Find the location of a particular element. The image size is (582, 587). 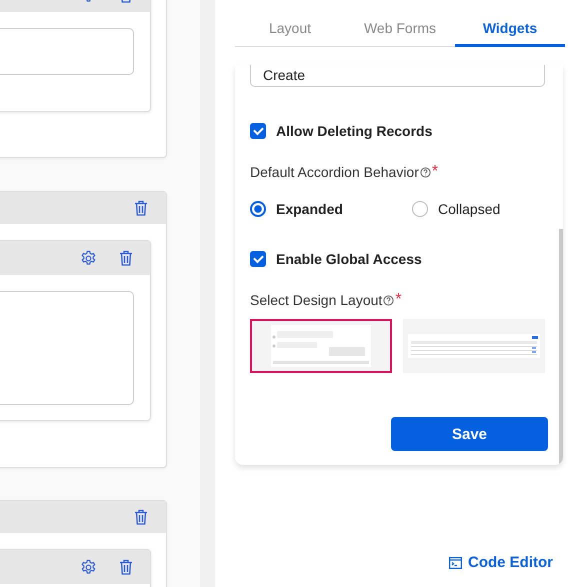

radio-label: Collapsed is located at coordinates (469, 209).